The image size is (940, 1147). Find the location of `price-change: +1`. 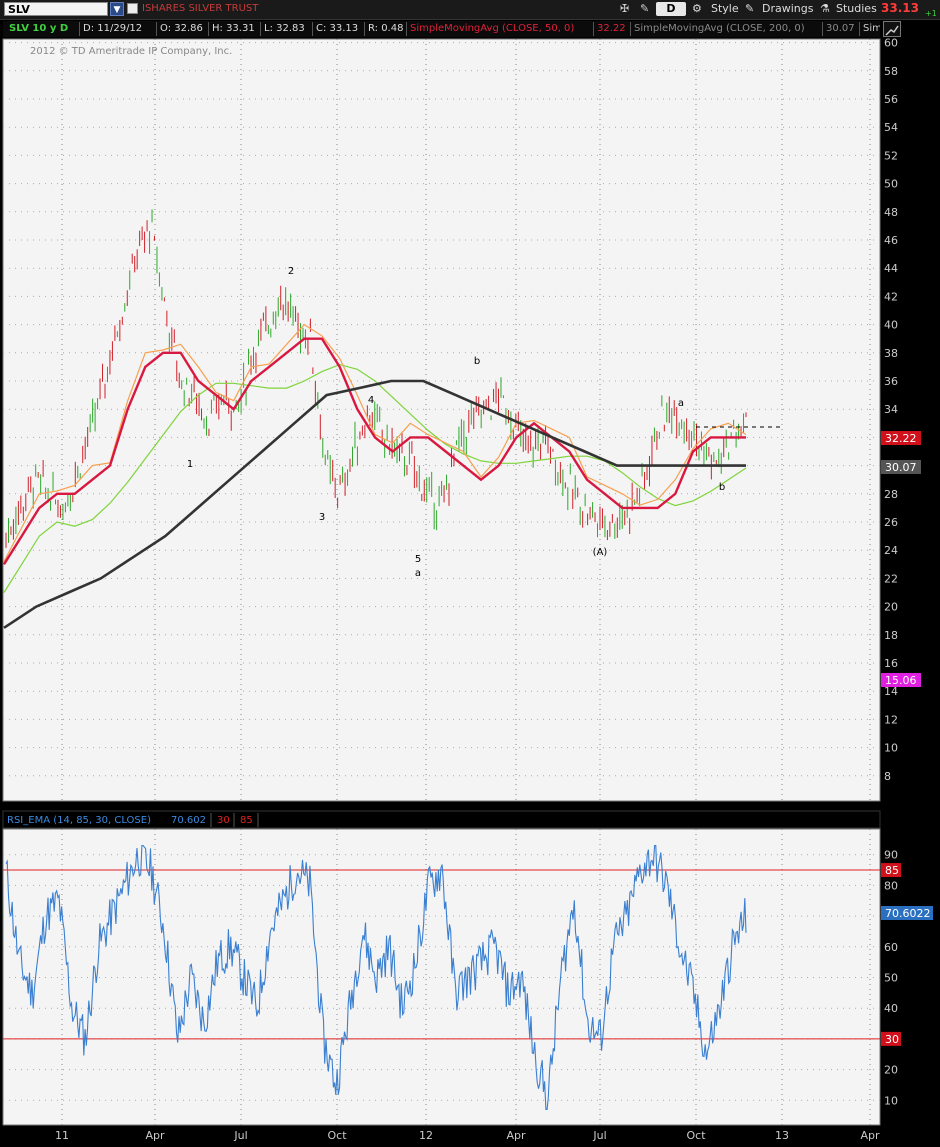

price-change: +1 is located at coordinates (931, 13).